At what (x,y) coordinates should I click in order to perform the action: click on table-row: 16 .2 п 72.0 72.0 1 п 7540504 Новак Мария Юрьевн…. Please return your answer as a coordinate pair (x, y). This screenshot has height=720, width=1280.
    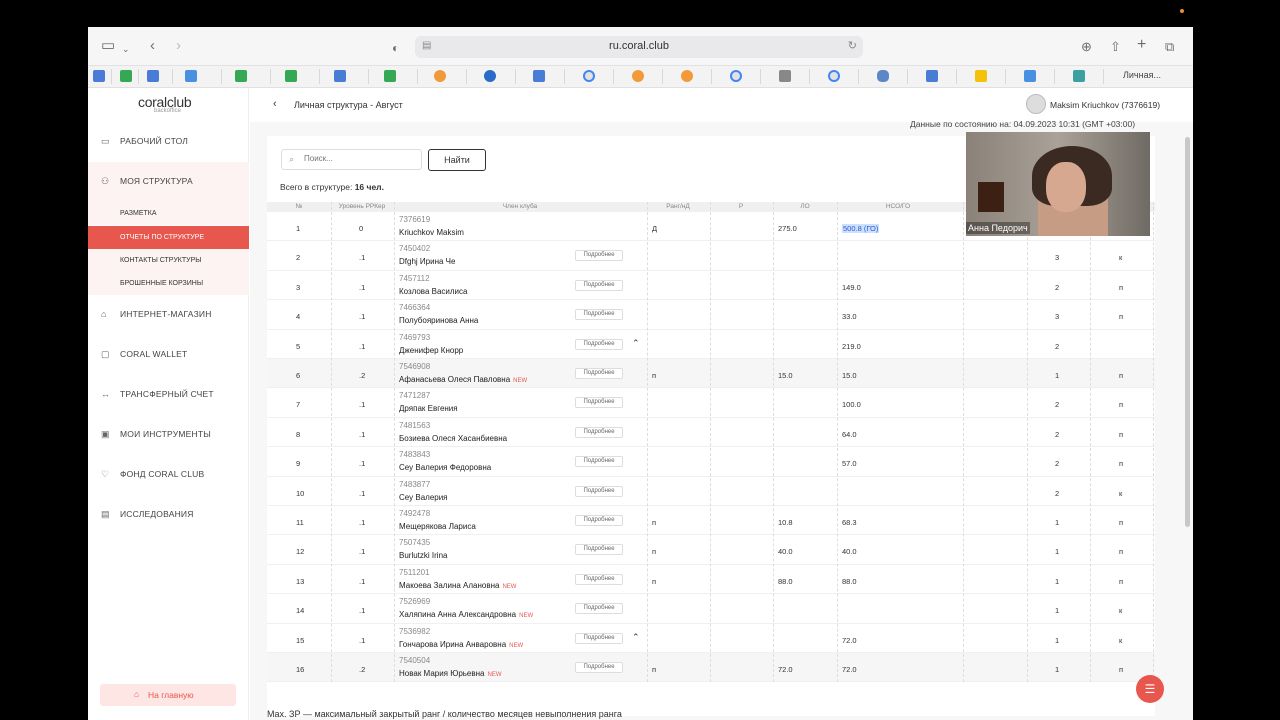
    Looking at the image, I should click on (711, 668).